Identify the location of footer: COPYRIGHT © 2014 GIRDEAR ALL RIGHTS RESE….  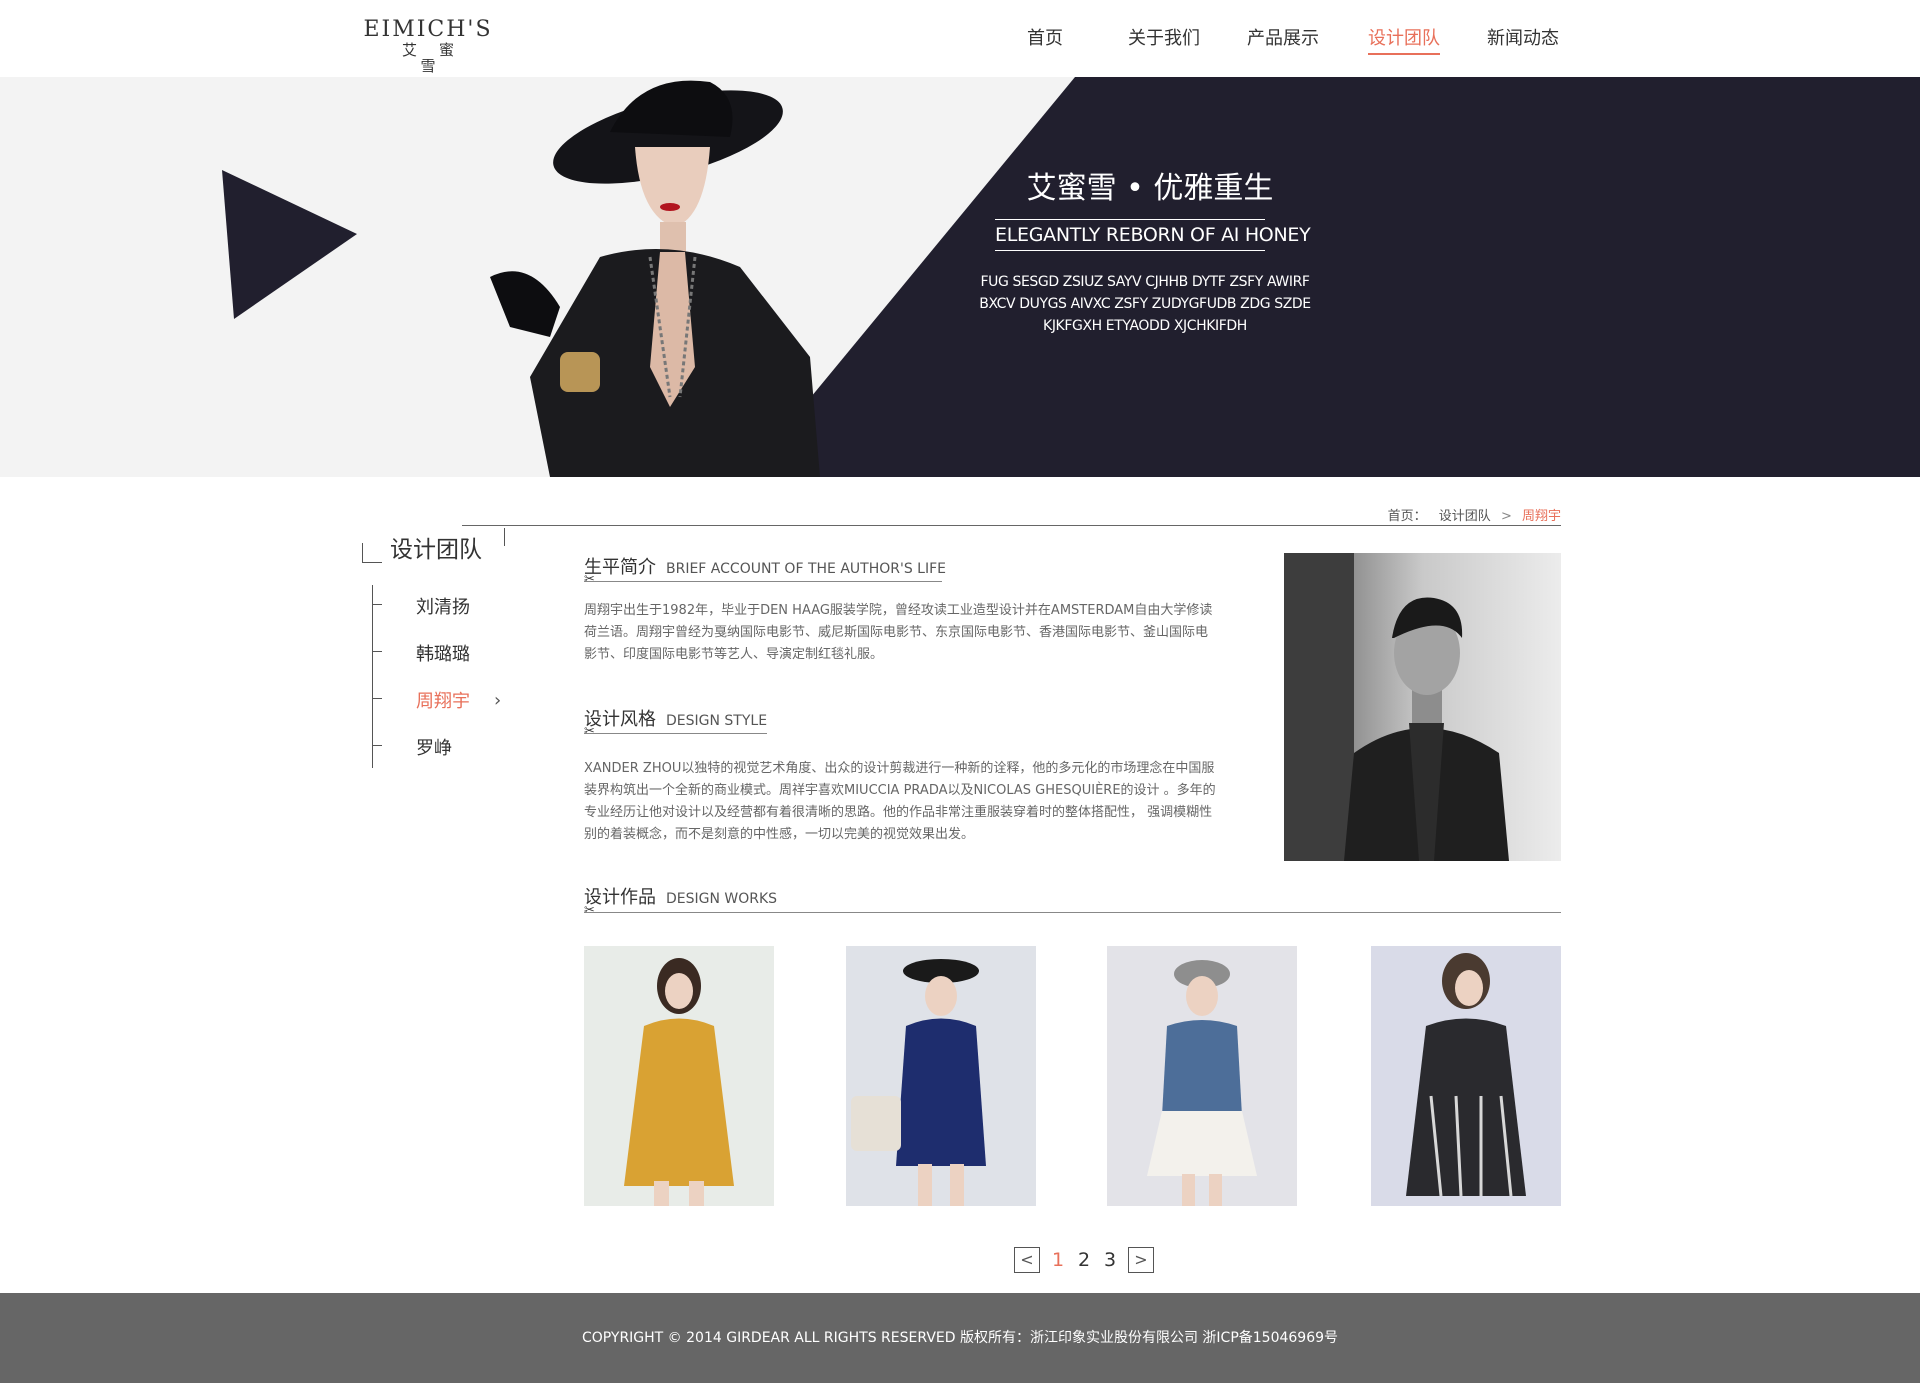
(960, 1338).